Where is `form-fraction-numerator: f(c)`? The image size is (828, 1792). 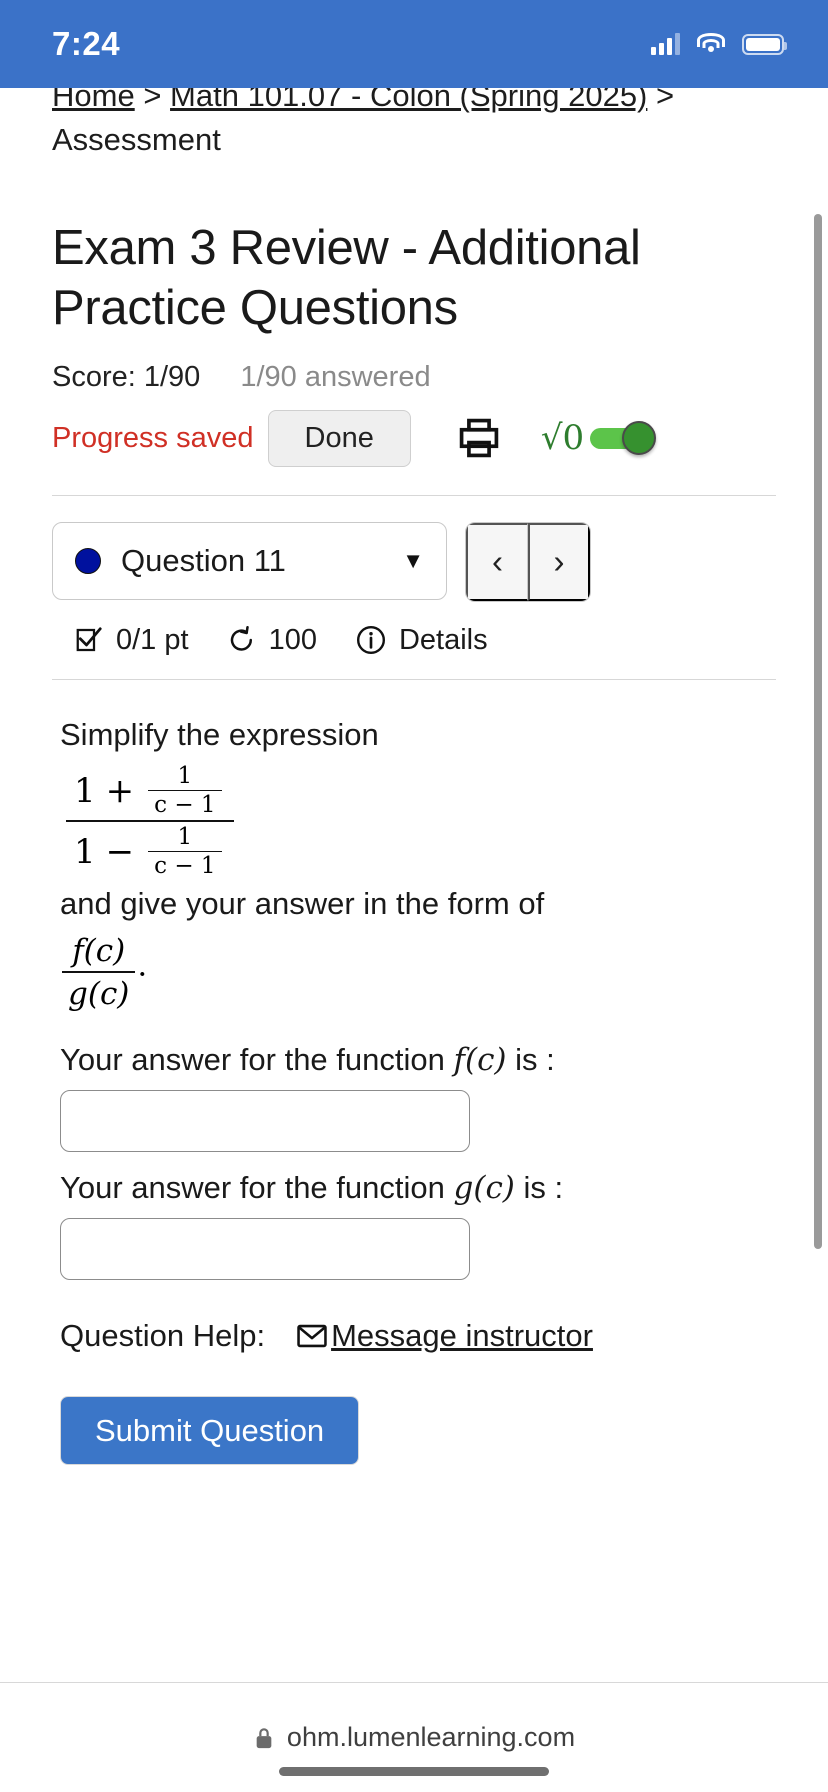 form-fraction-numerator: f(c) is located at coordinates (99, 952).